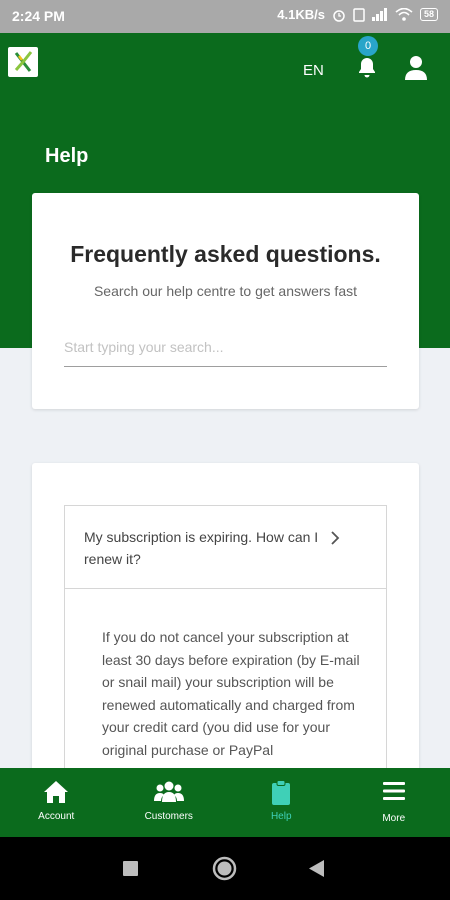 This screenshot has height=900, width=450. Describe the element at coordinates (56, 792) in the screenshot. I see `home-icon` at that location.